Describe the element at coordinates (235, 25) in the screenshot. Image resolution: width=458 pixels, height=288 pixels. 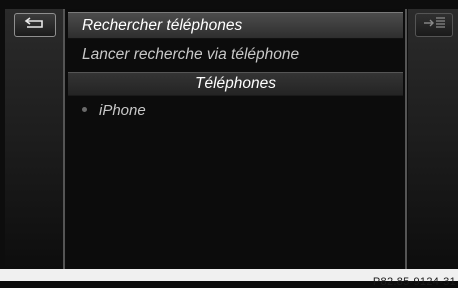
I see `search-phones-item: Rechercher téléphones` at that location.